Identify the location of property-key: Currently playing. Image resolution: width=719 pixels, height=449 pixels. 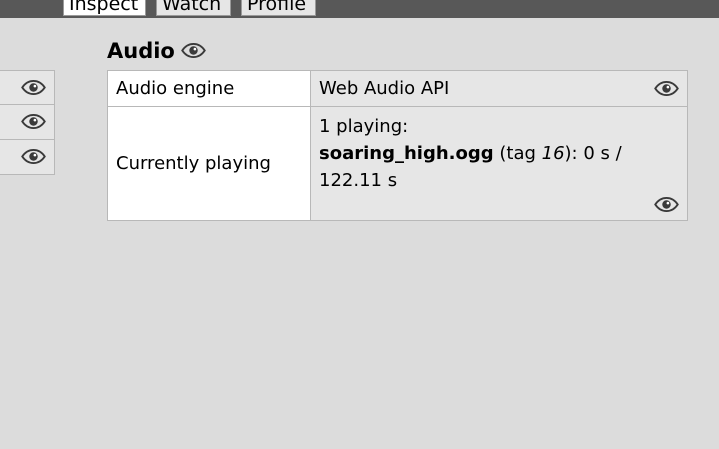
(209, 163).